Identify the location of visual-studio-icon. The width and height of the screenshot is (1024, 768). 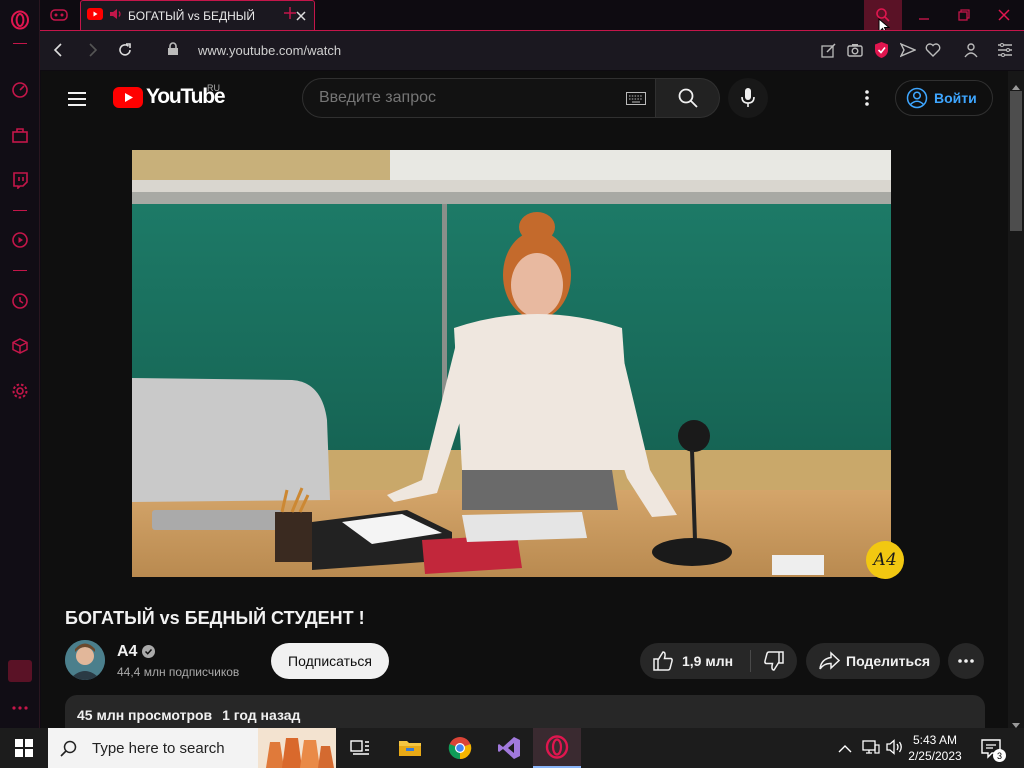
(509, 748).